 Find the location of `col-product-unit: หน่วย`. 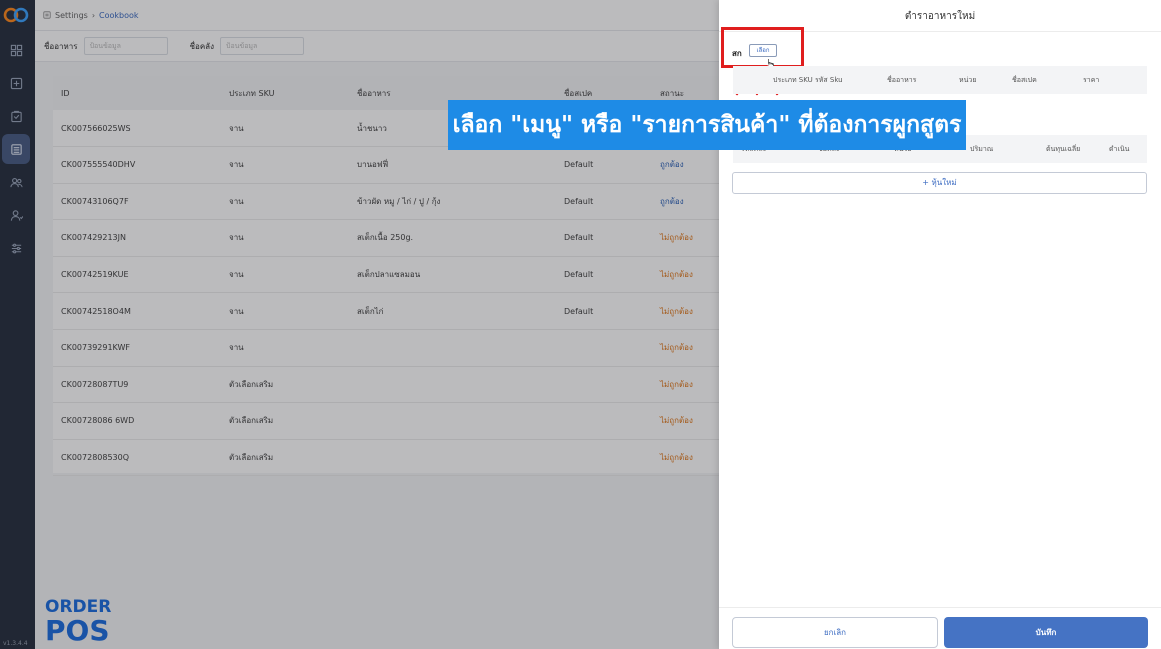

col-product-unit: หน่วย is located at coordinates (968, 79).